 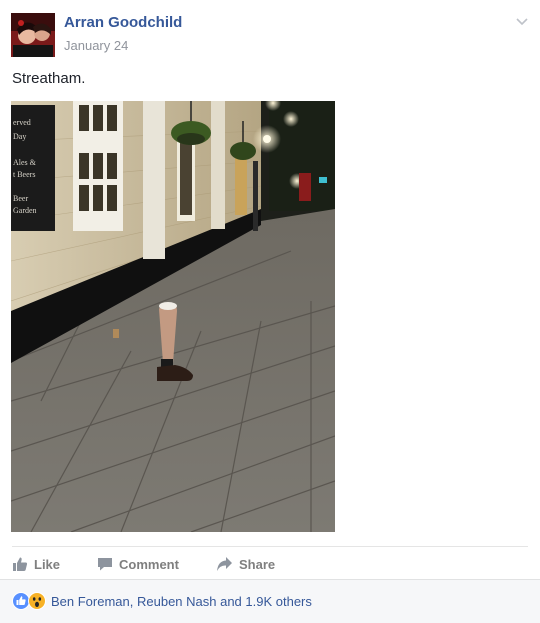 I want to click on share-button: Share, so click(x=245, y=564).